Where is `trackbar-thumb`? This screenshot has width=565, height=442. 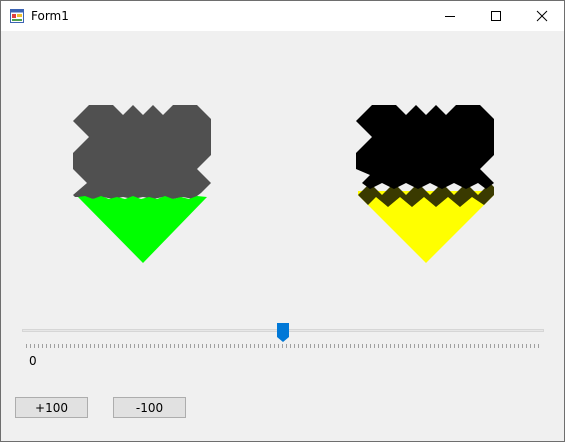 trackbar-thumb is located at coordinates (283, 333).